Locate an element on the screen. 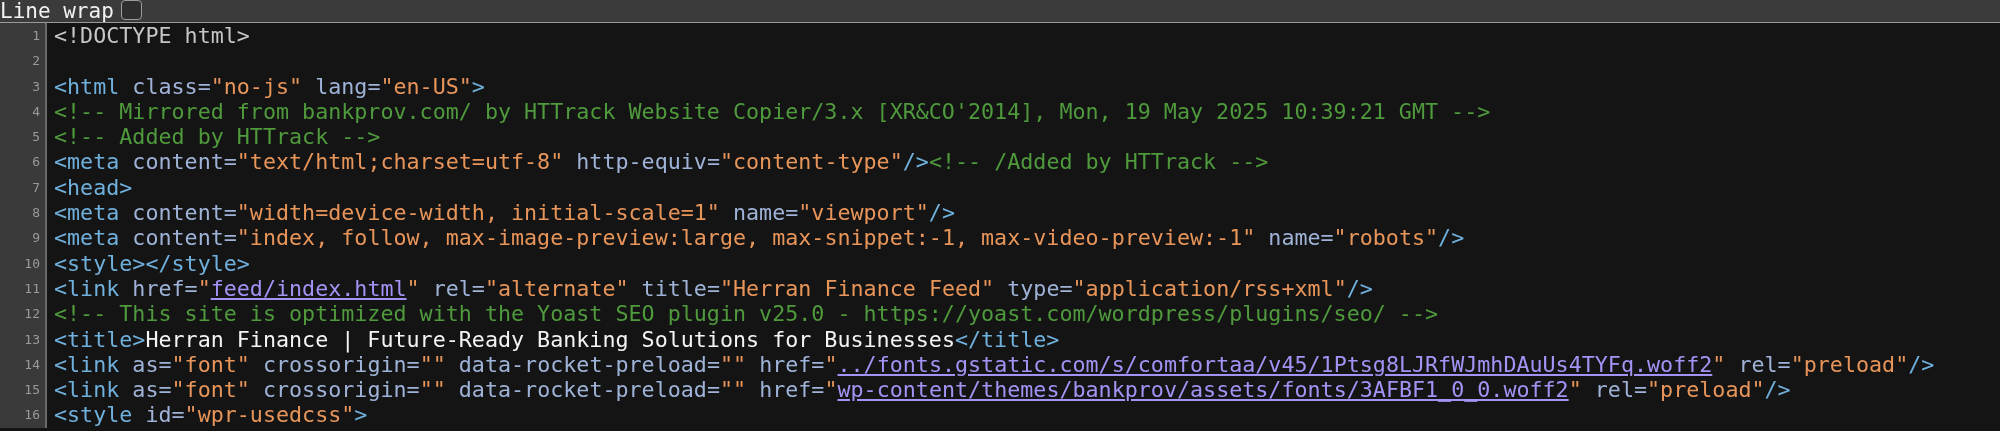 Image resolution: width=2000 pixels, height=431 pixels. code-line: <meta content="index, follow, max-image-preview:large, max-snippet:-1, max-video-preview:-1" name="robots"/> is located at coordinates (759, 238).